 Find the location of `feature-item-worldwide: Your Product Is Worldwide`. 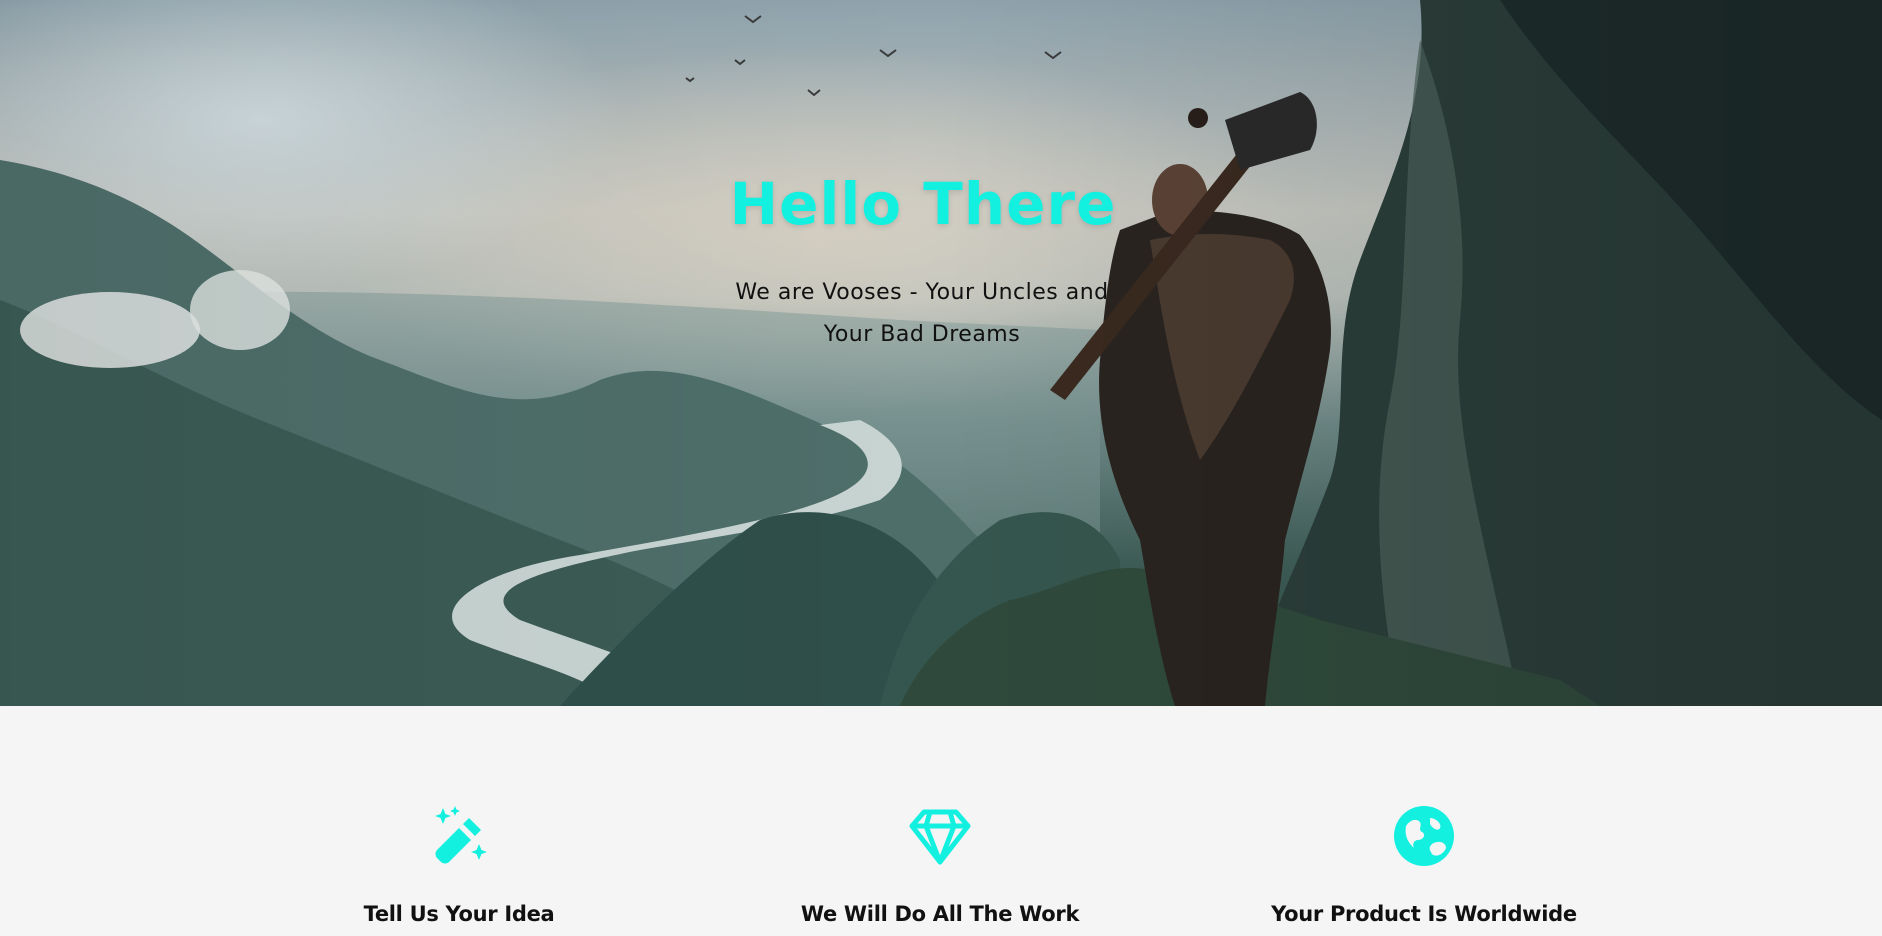

feature-item-worldwide: Your Product Is Worldwide is located at coordinates (1424, 865).